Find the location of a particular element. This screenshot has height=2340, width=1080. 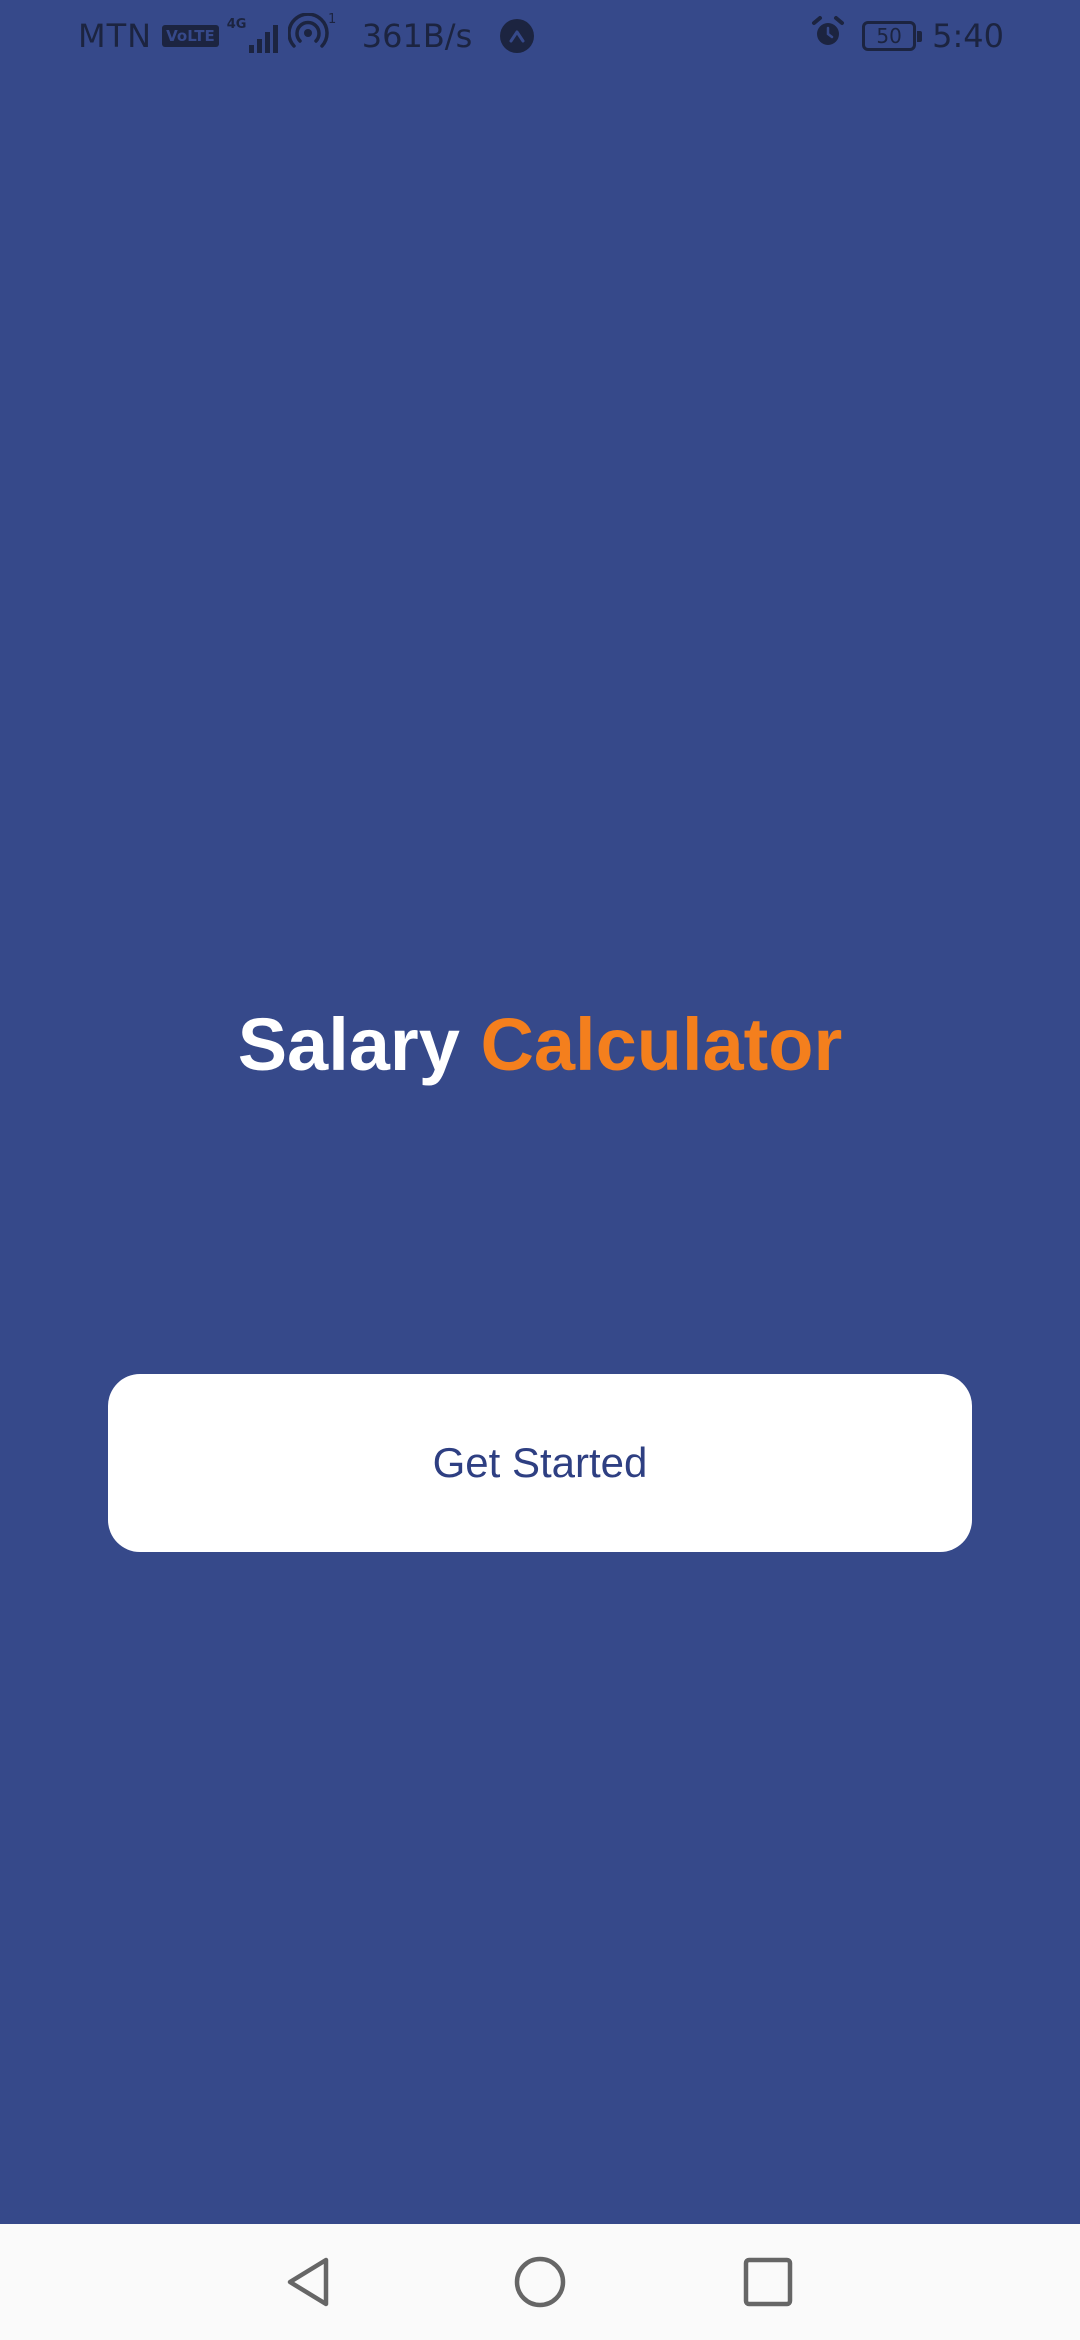

home-icon is located at coordinates (540, 2282).